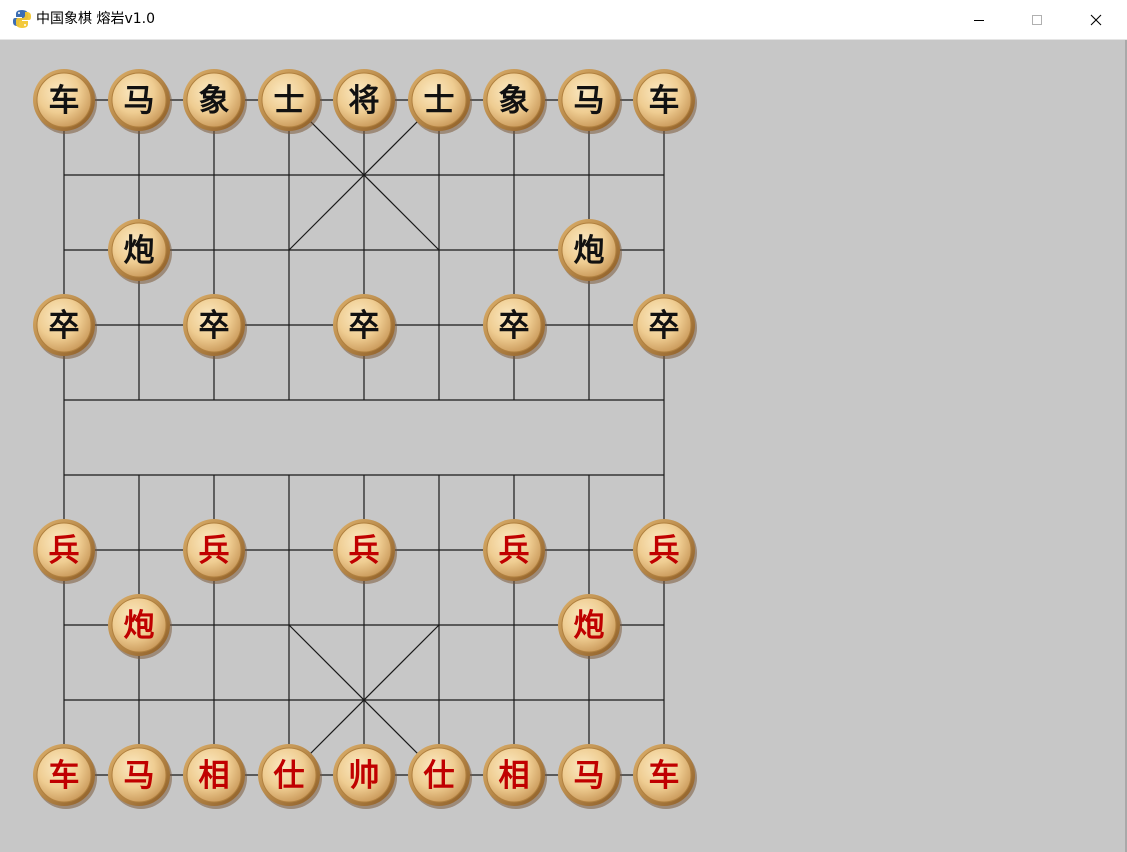 This screenshot has height=852, width=1127. Describe the element at coordinates (95, 19) in the screenshot. I see `window-title: 中国象棋 熔岩v1.0` at that location.